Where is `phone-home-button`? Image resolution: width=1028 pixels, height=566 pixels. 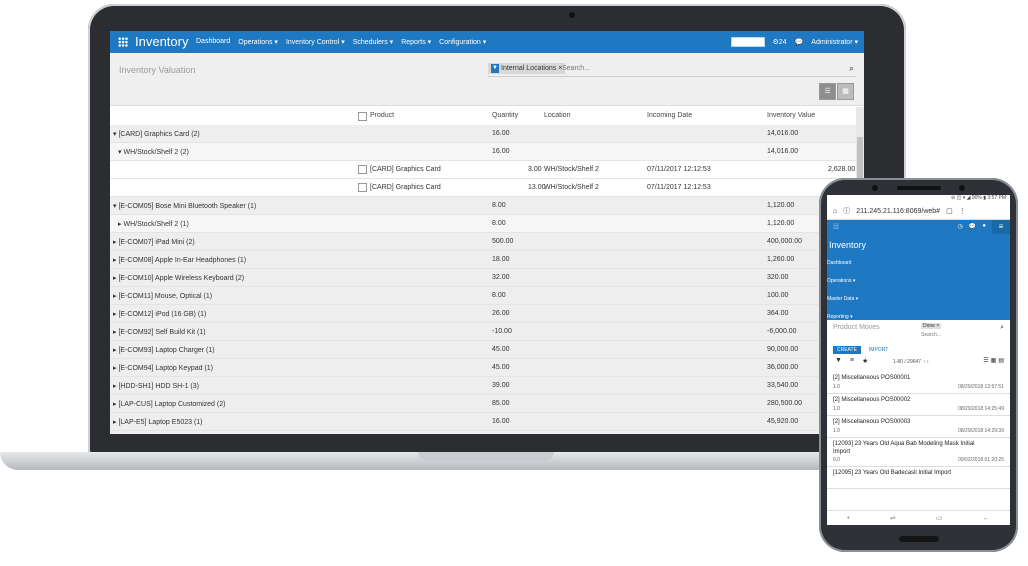
phone-home-button is located at coordinates (919, 539).